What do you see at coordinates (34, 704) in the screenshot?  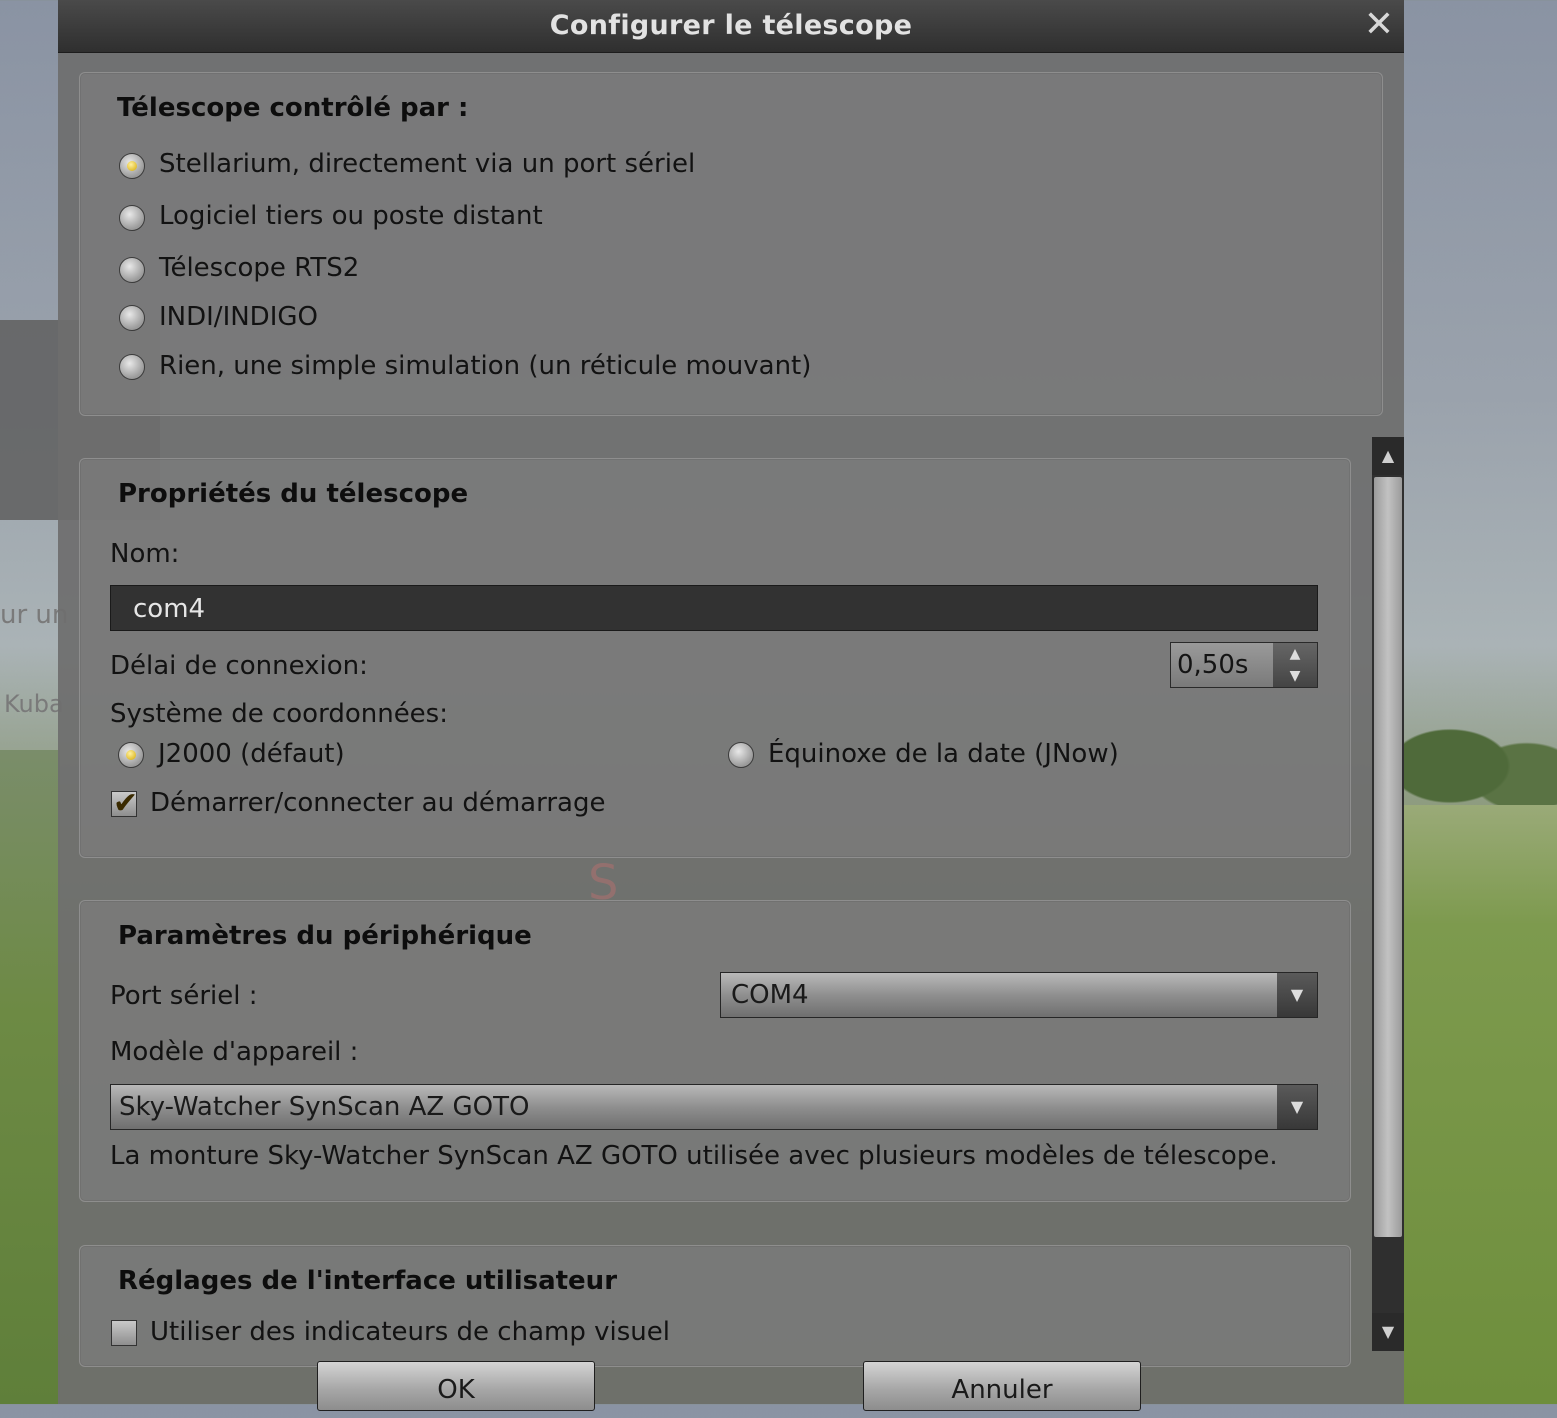 I see `background-text-2: Kuba` at bounding box center [34, 704].